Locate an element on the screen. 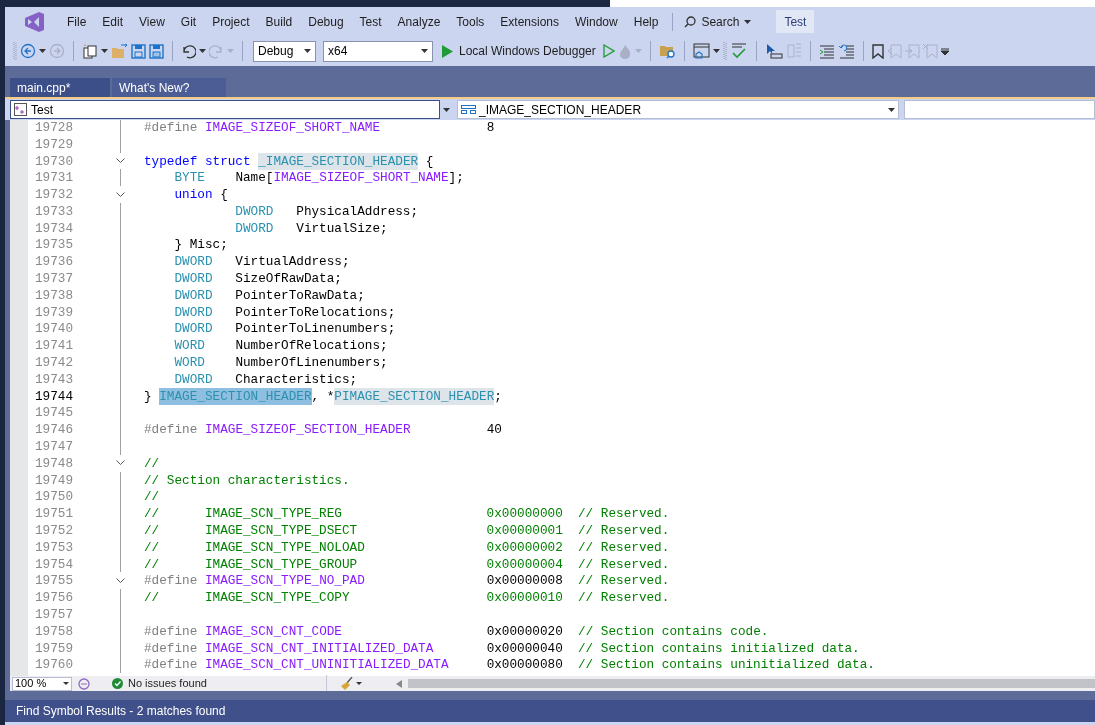  member-dropdown is located at coordinates (999, 109).